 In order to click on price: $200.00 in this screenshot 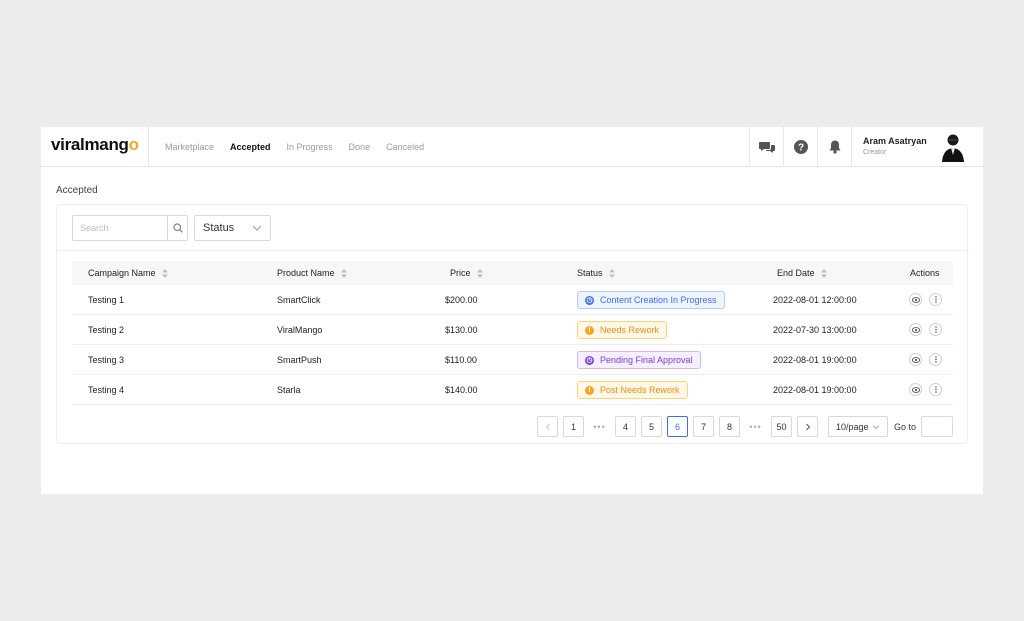, I will do `click(461, 300)`.